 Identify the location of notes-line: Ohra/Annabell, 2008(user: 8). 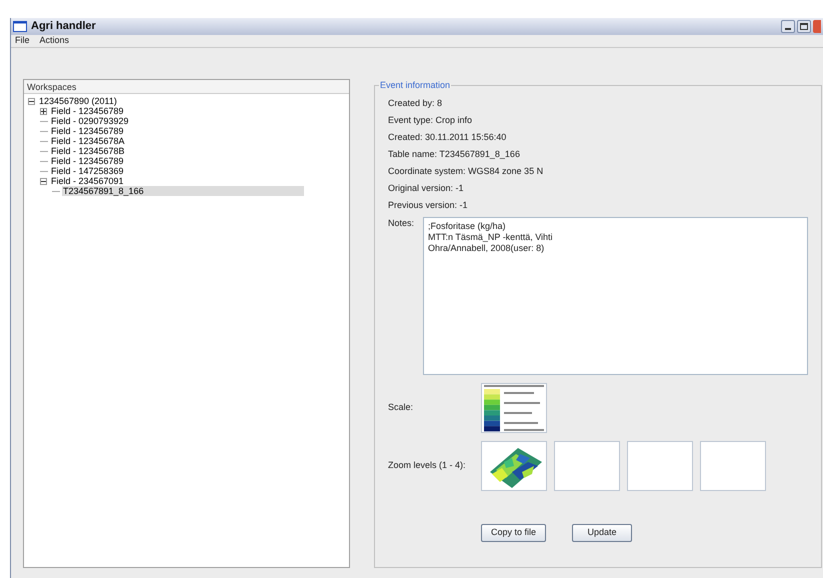
(487, 248).